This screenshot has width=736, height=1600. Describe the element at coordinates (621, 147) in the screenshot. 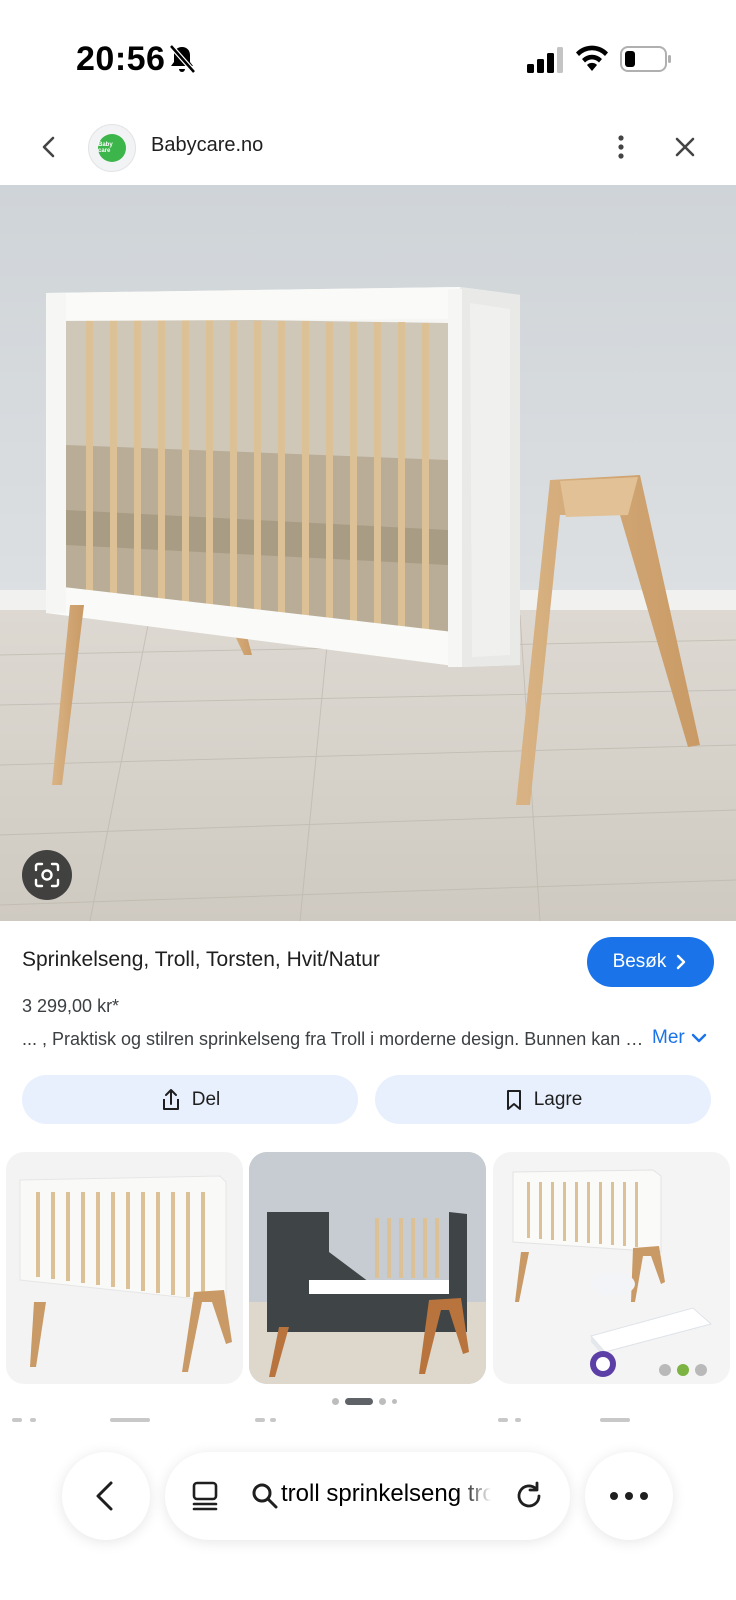

I see `more-vert-icon` at that location.